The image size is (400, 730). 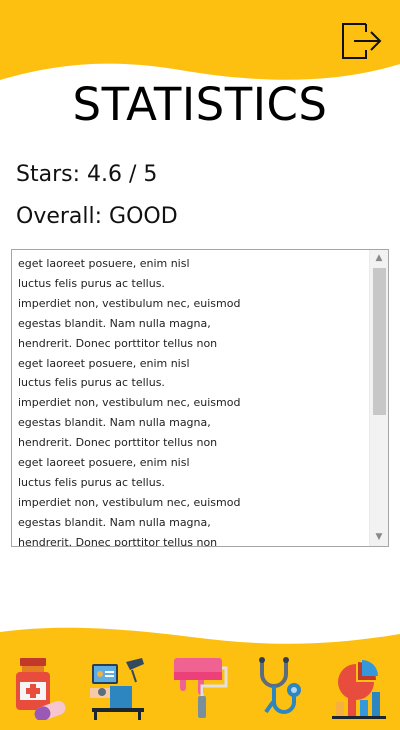 I want to click on paint-roller-icon, so click(x=201, y=688).